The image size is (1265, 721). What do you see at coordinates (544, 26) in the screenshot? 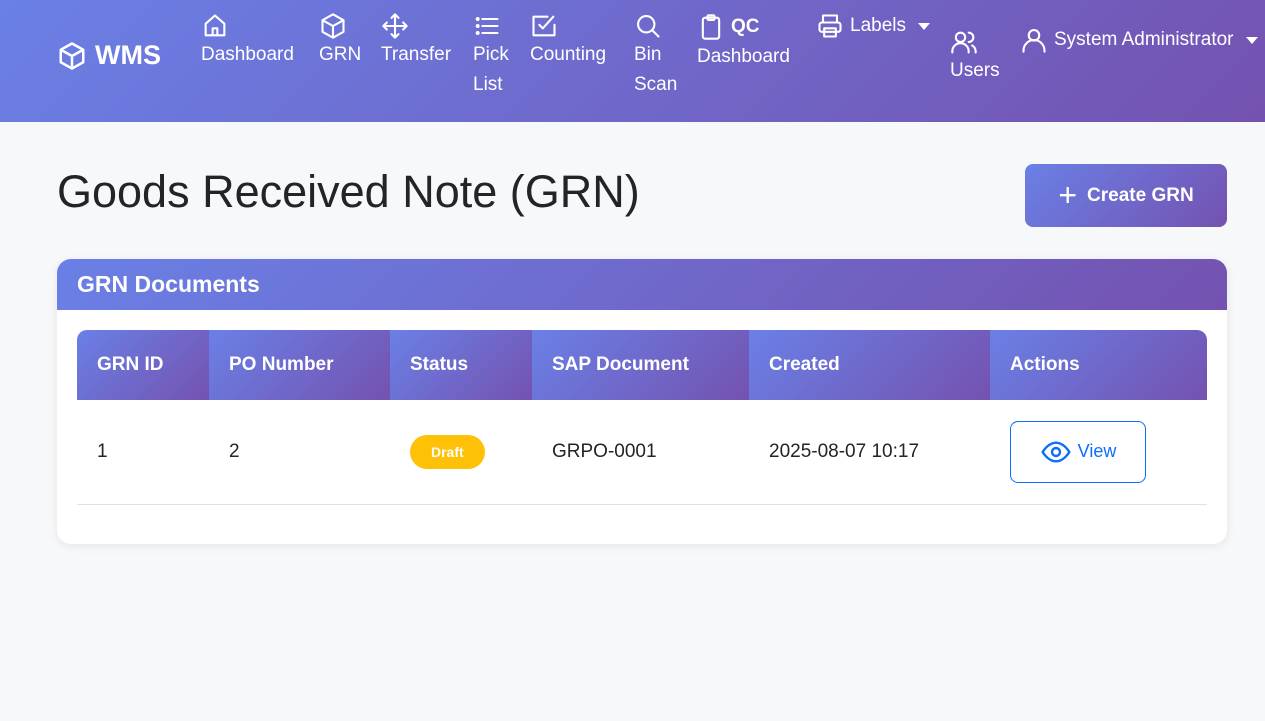
I see `check-square-icon` at bounding box center [544, 26].